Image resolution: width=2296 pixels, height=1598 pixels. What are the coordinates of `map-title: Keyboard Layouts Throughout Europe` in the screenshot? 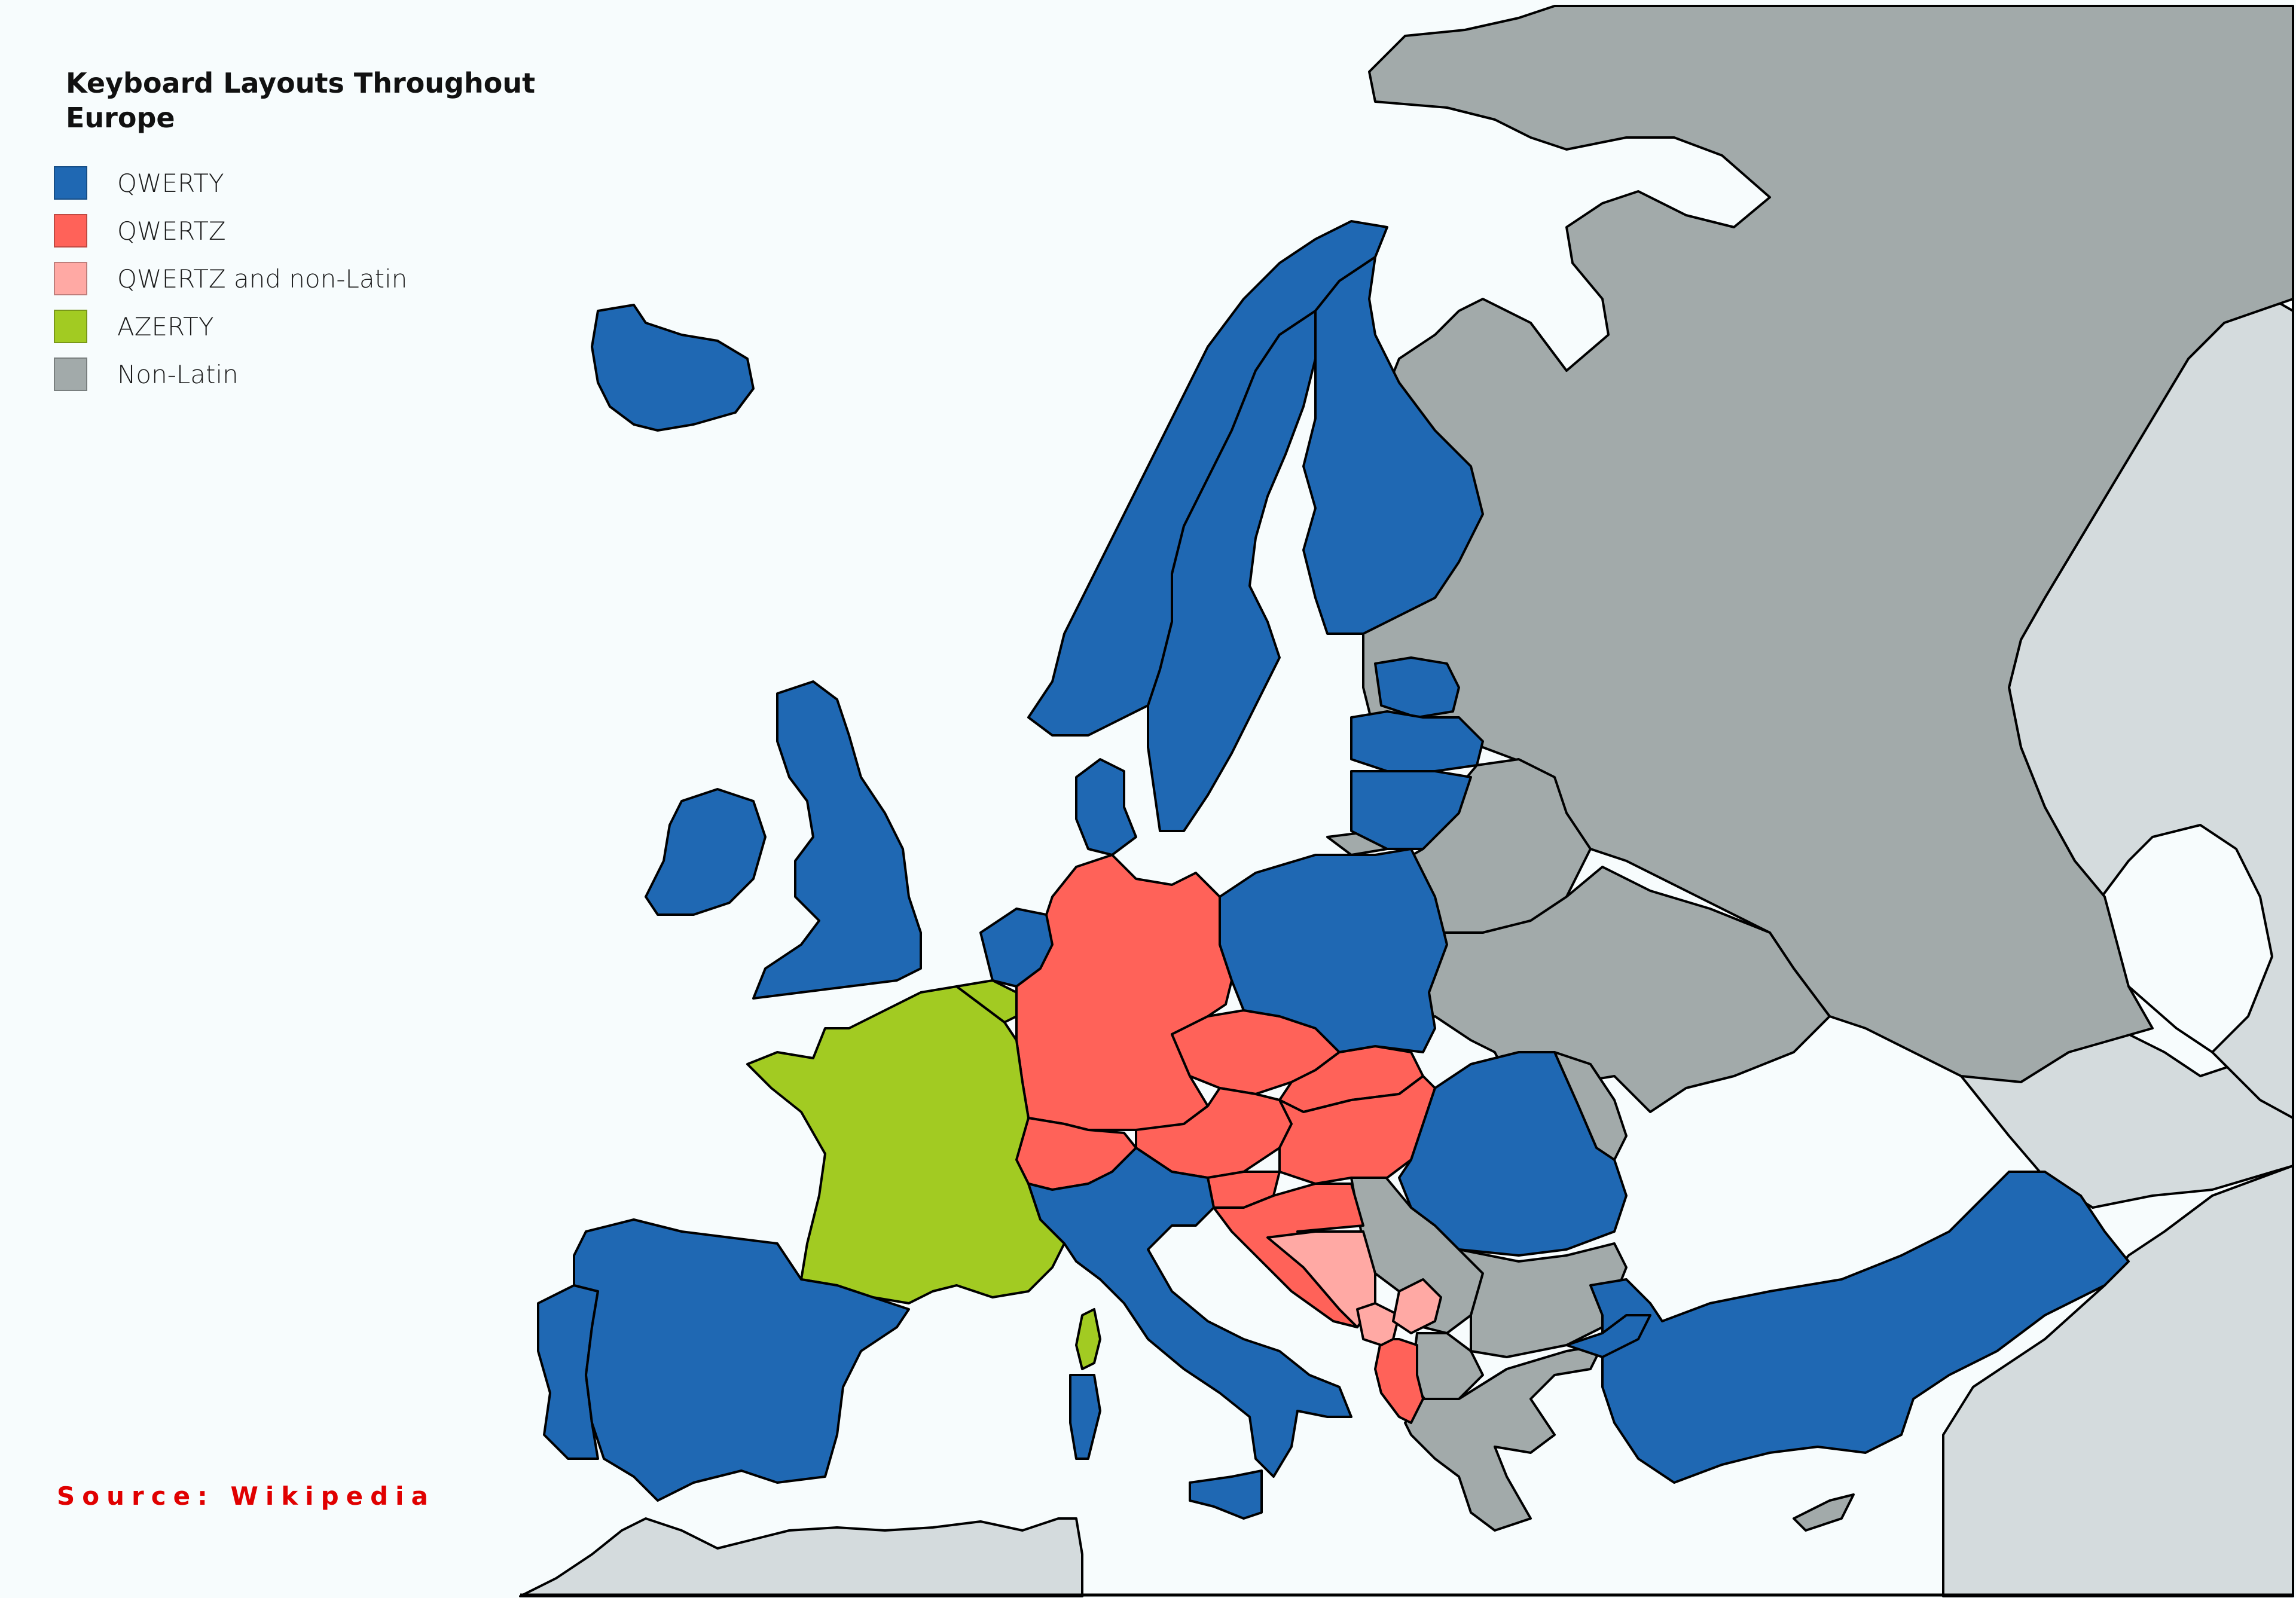 It's located at (301, 101).